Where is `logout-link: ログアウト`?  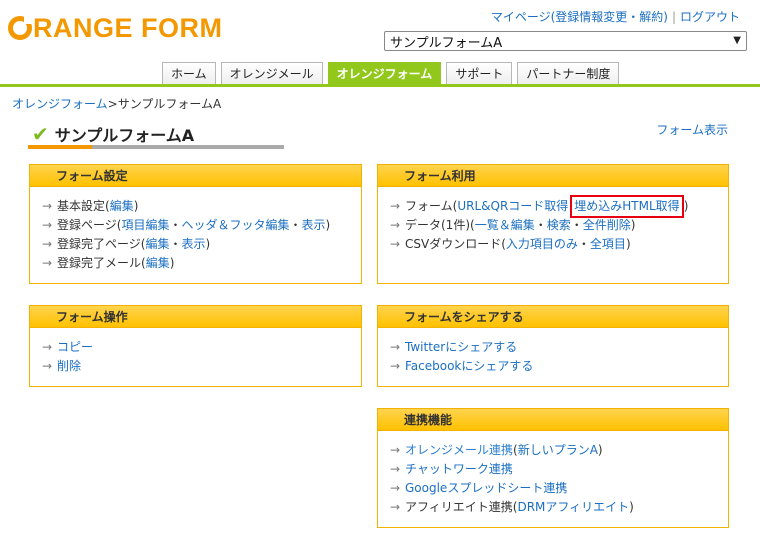 logout-link: ログアウト is located at coordinates (710, 16).